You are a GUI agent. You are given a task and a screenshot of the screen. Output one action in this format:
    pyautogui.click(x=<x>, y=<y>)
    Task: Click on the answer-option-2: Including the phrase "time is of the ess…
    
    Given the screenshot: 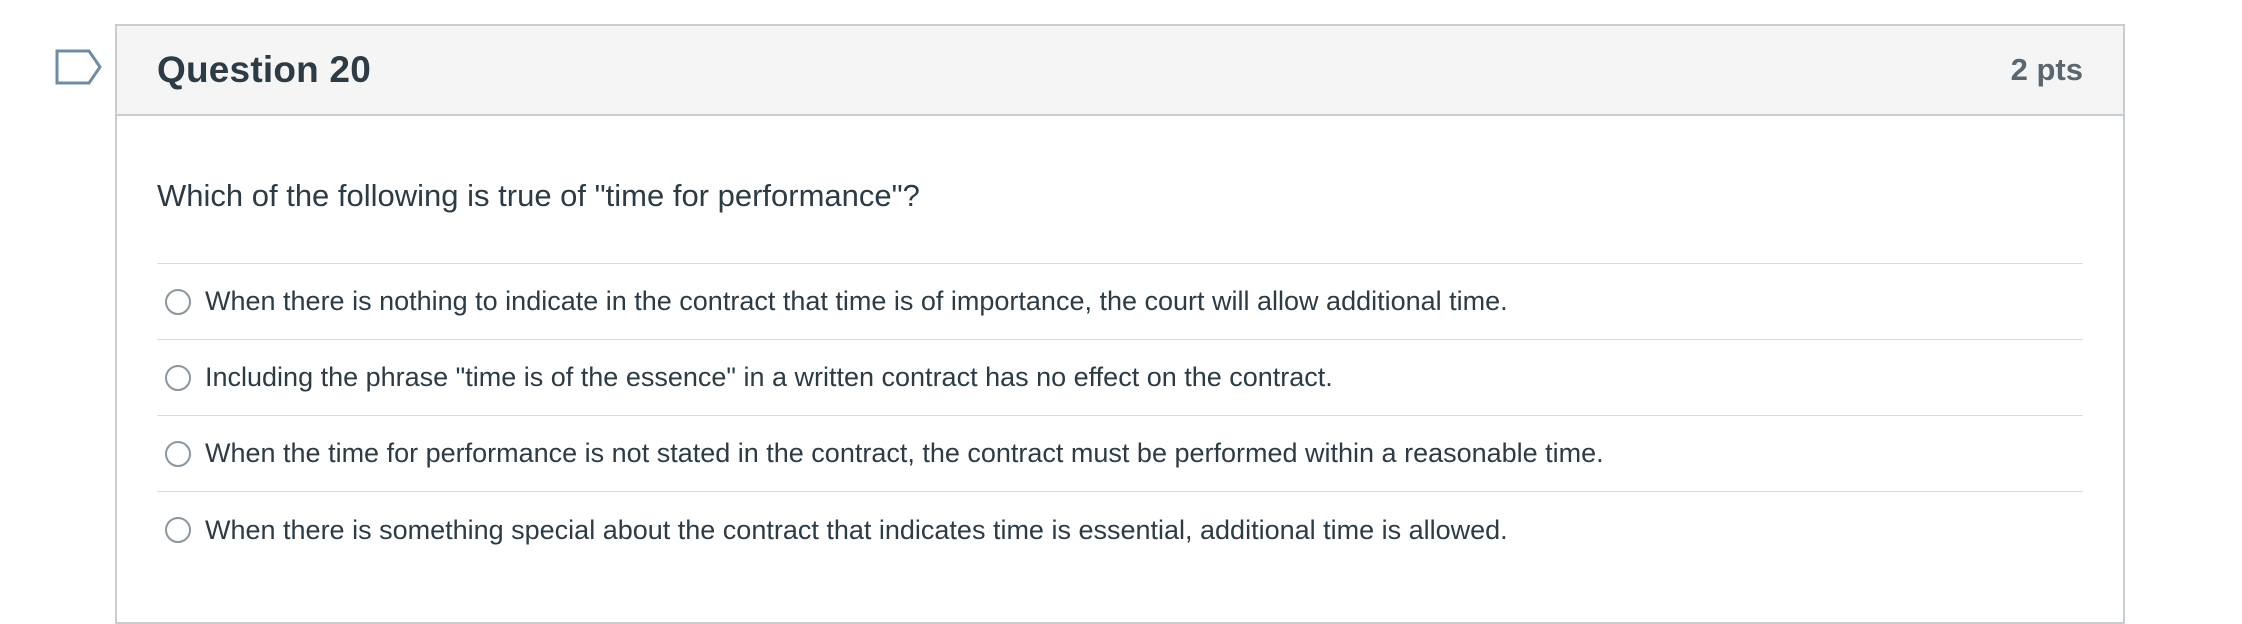 What is the action you would take?
    pyautogui.click(x=1120, y=378)
    